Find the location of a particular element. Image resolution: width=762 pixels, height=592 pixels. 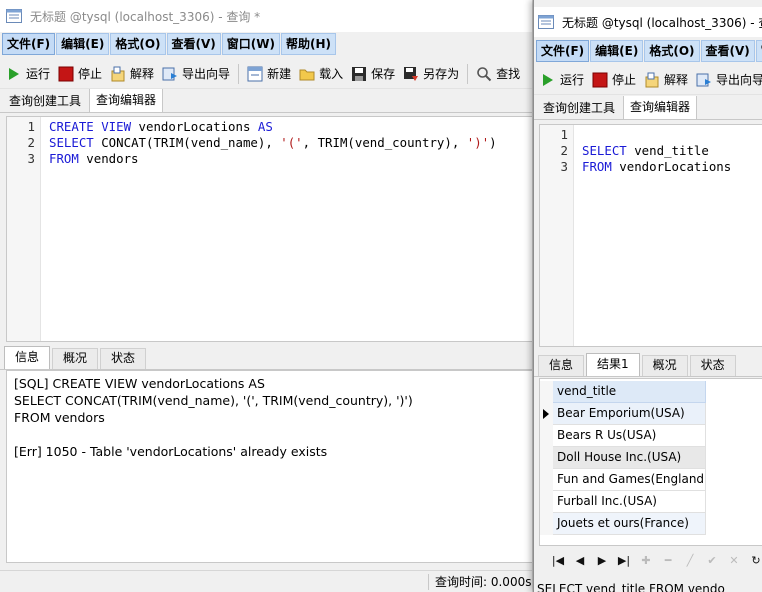

table-cell: Bear Emporium(USA) is located at coordinates (629, 414).